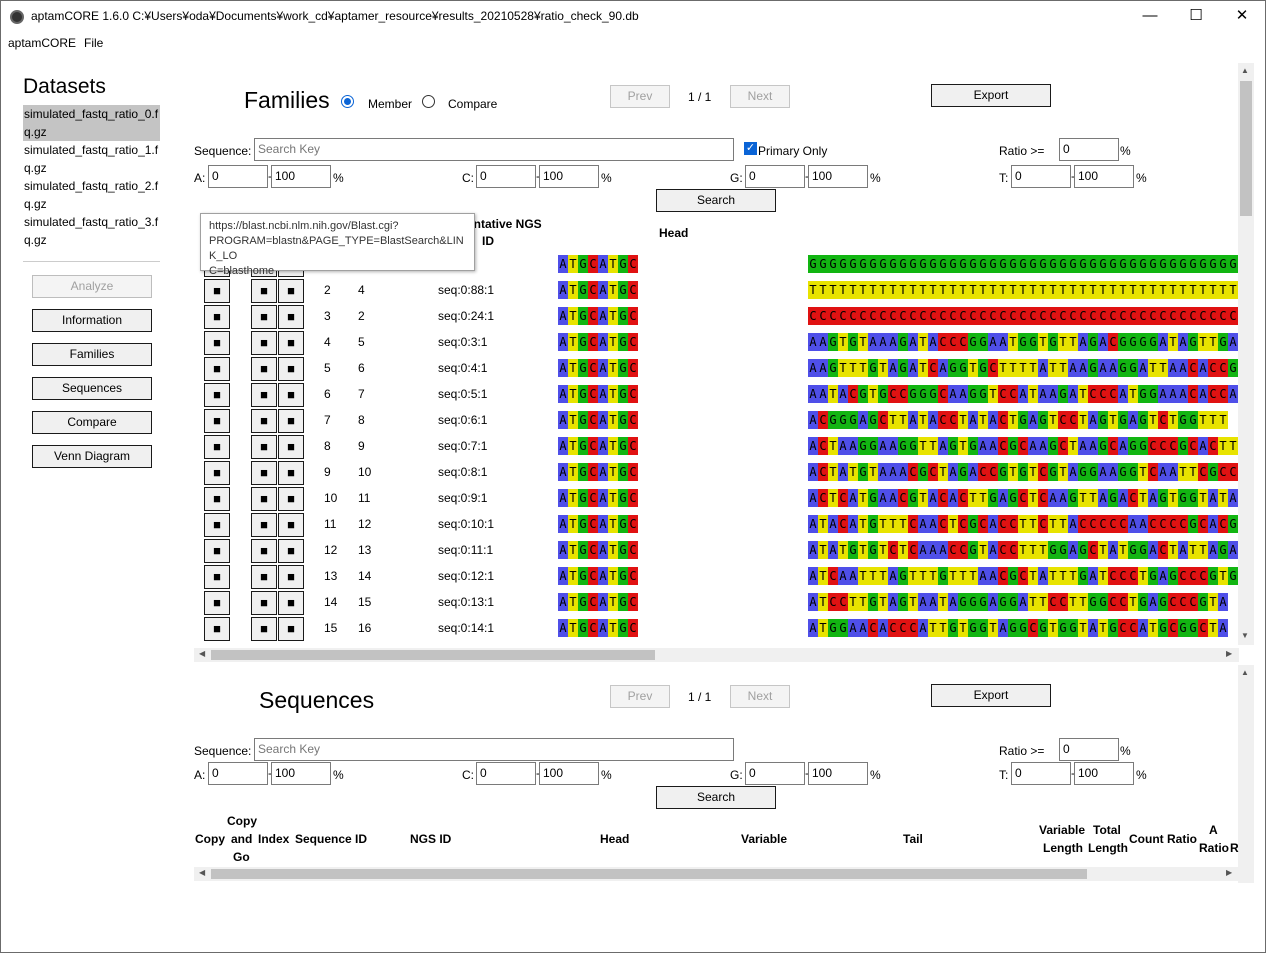 This screenshot has width=1266, height=953. I want to click on maximize-button: ☐, so click(1196, 16).